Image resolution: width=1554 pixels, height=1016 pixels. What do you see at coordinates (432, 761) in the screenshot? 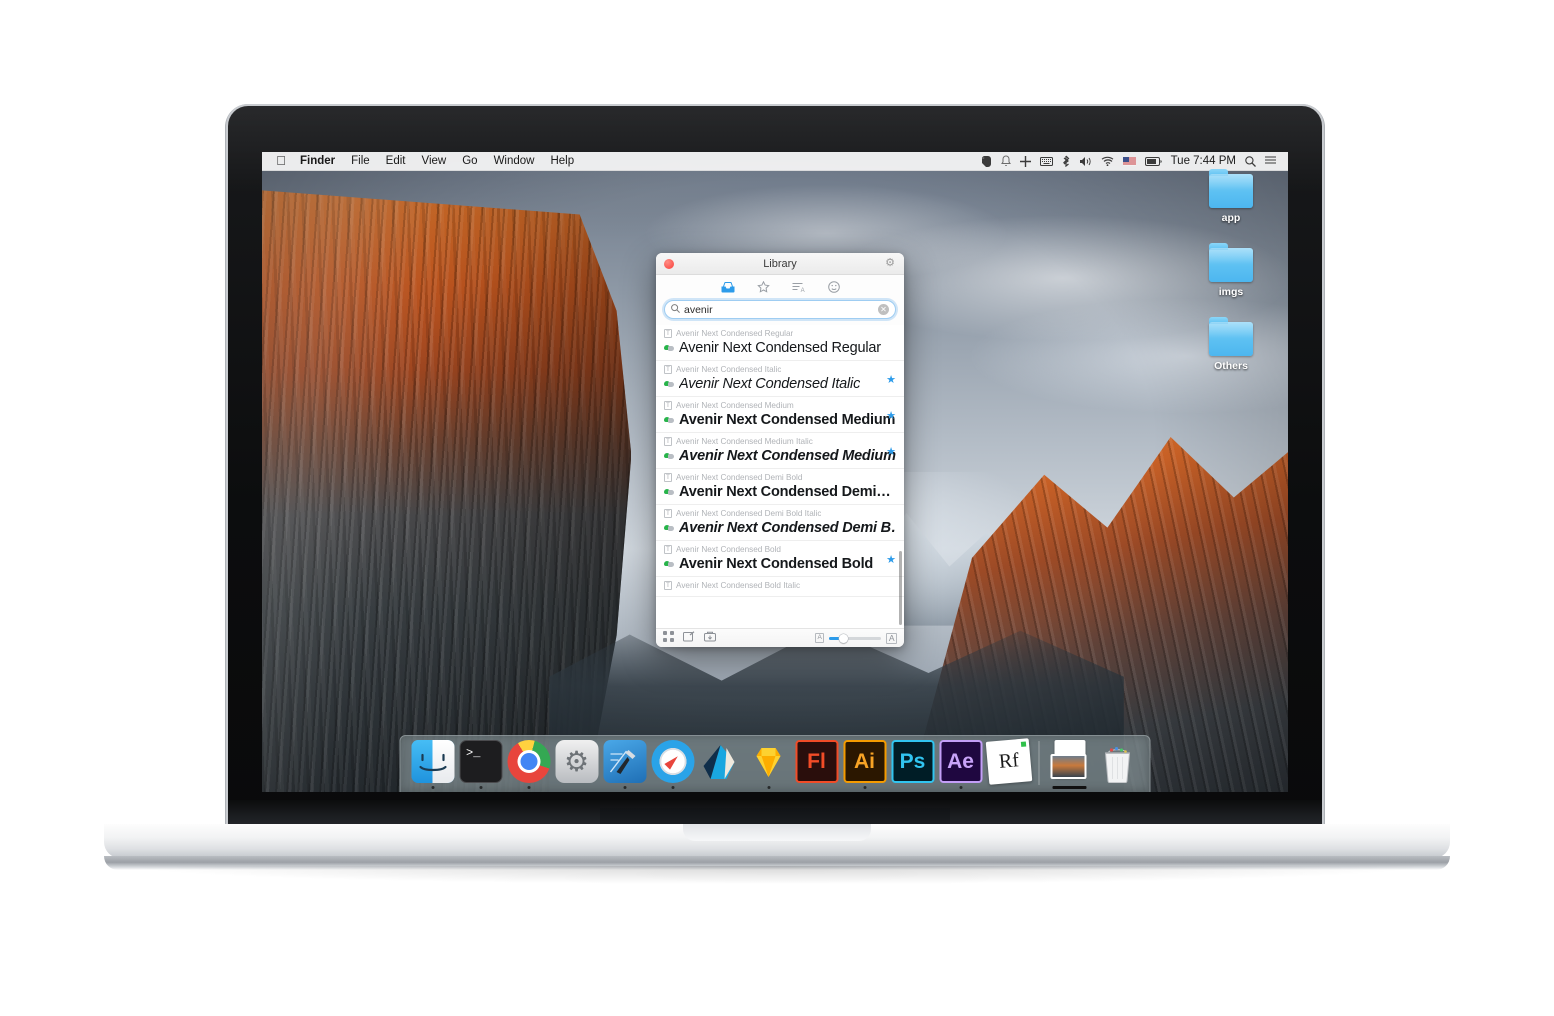
I see `finder-icon` at bounding box center [432, 761].